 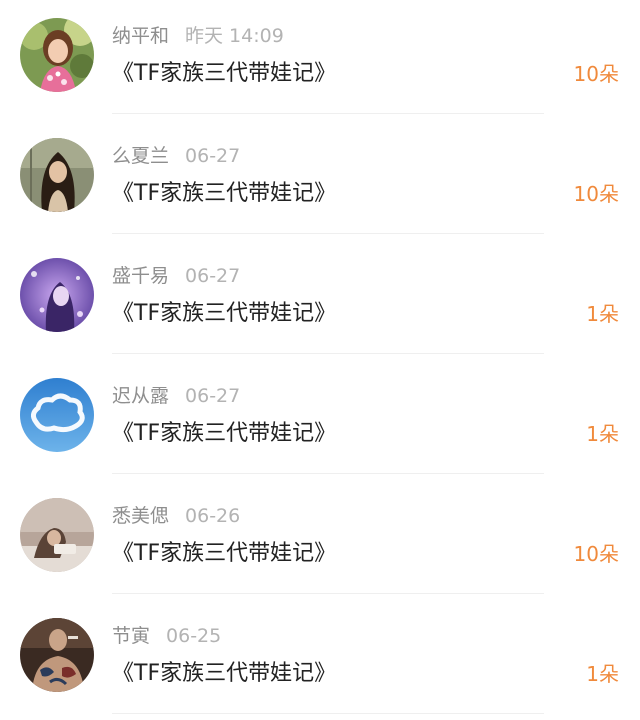 What do you see at coordinates (57, 535) in the screenshot?
I see `reading-woman-avatar` at bounding box center [57, 535].